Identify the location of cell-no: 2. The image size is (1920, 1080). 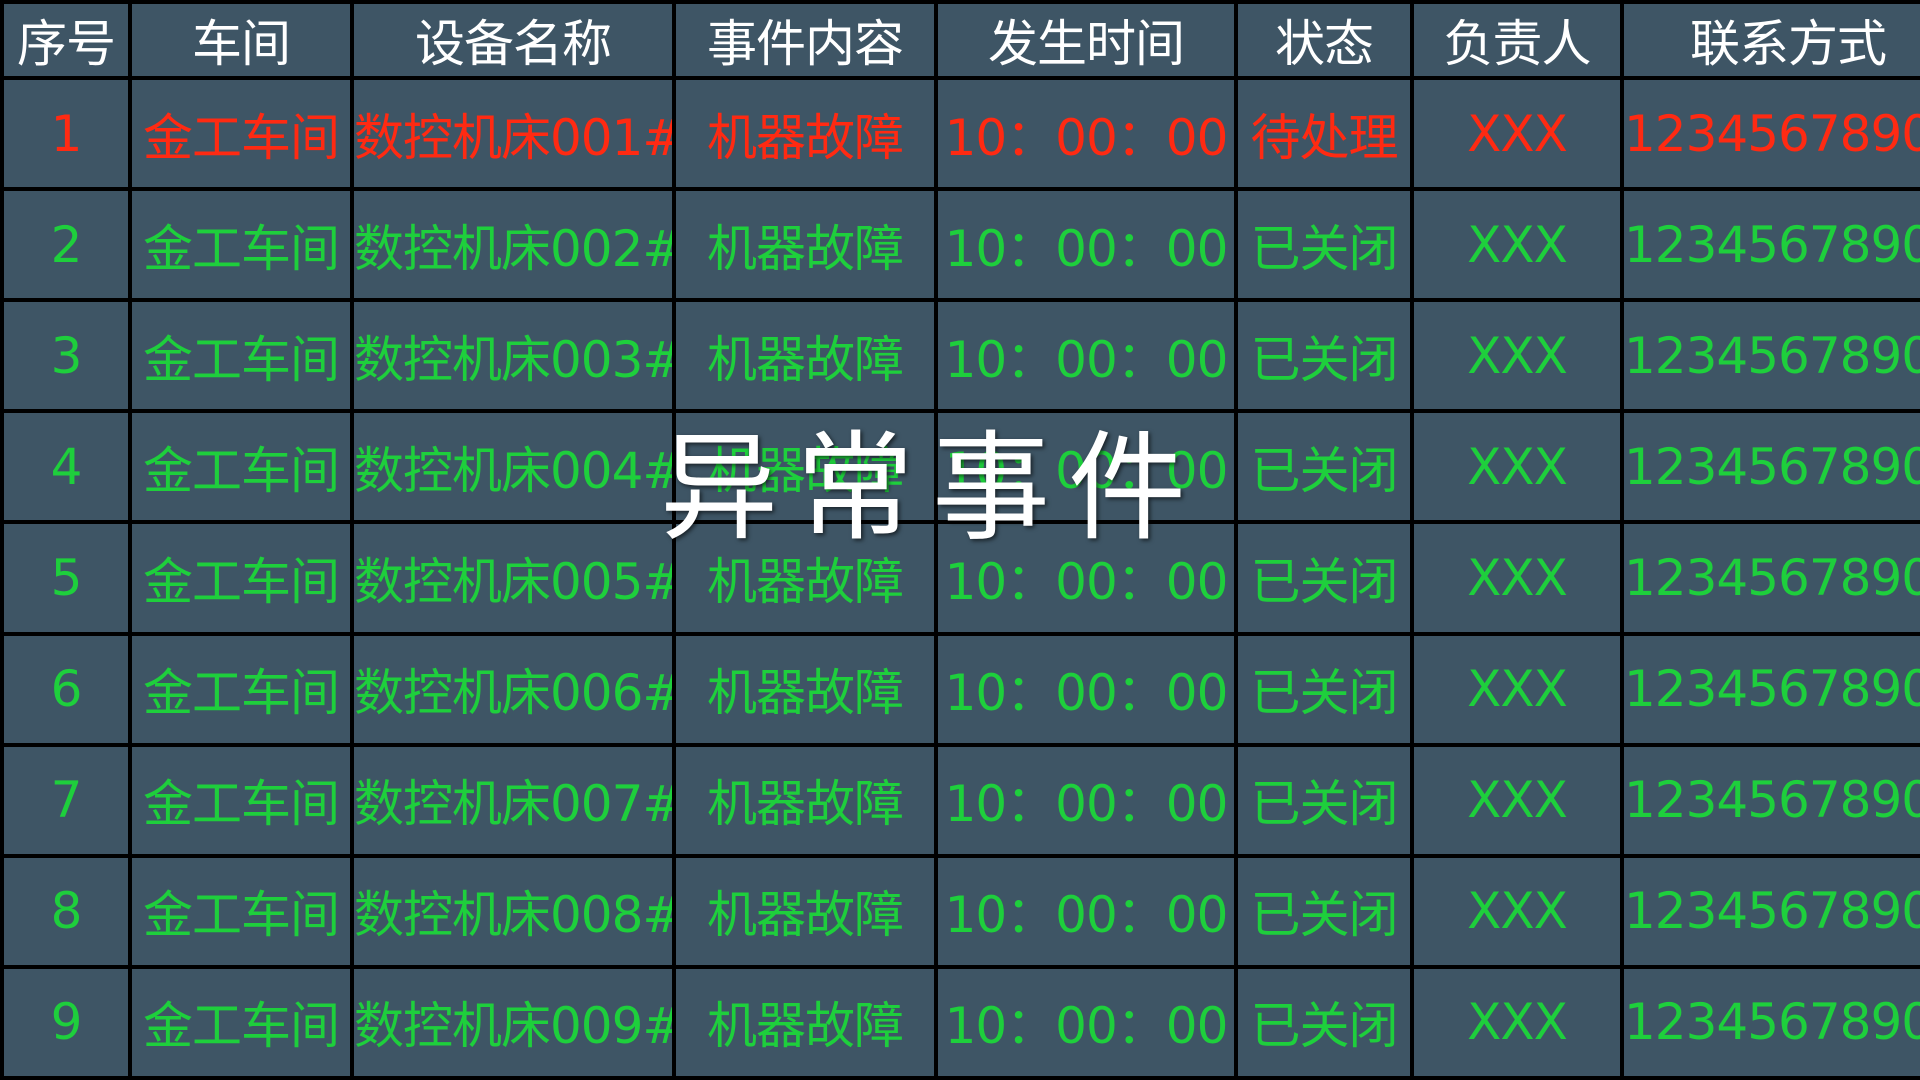
(66, 245).